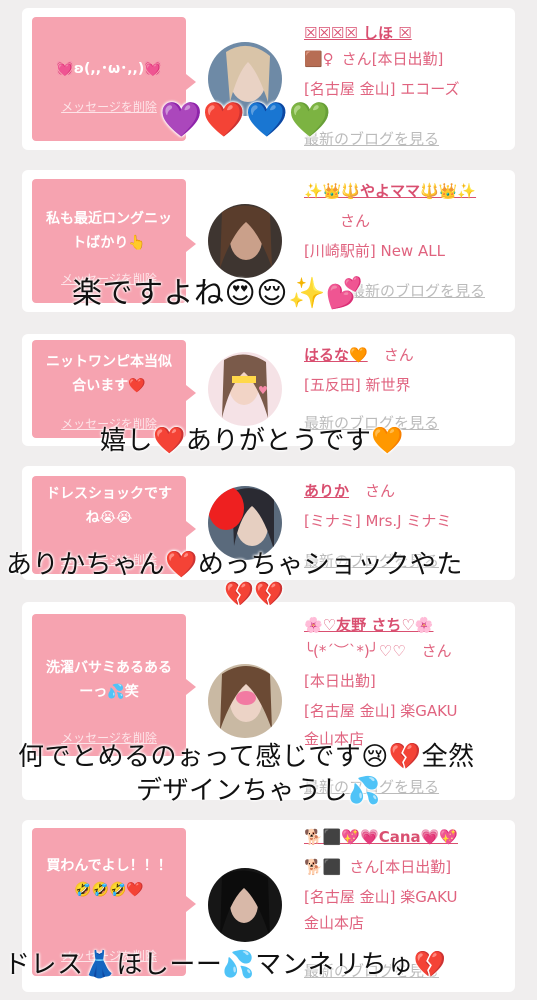  I want to click on profile-name-link: ありか, so click(326, 491).